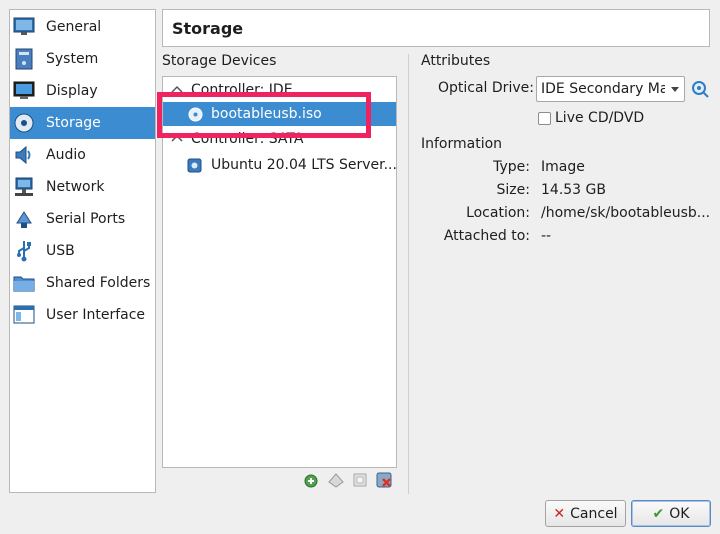 This screenshot has height=534, width=720. I want to click on sidebar-item-serial-ports: Serial Ports, so click(82, 219).